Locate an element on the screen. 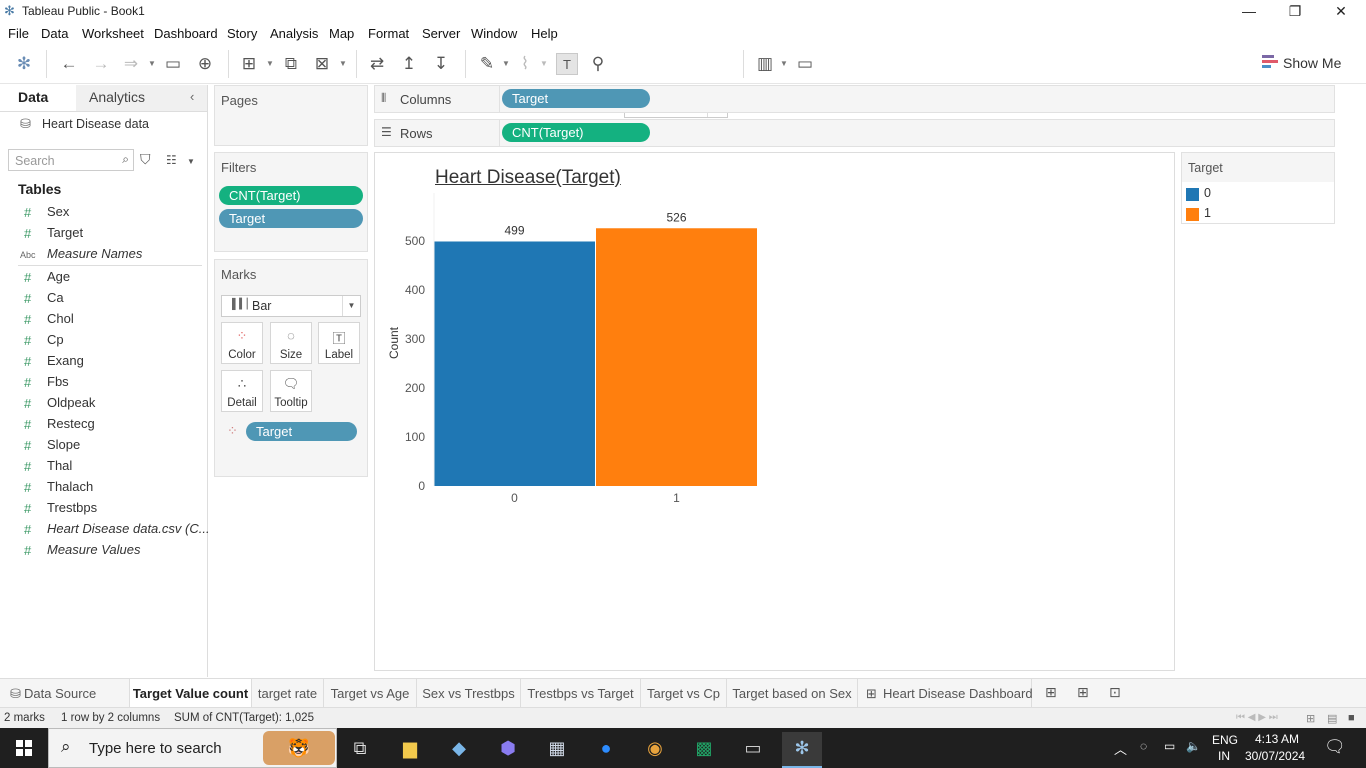 The image size is (1366, 768). data-source-name: Heart Disease data is located at coordinates (95, 124).